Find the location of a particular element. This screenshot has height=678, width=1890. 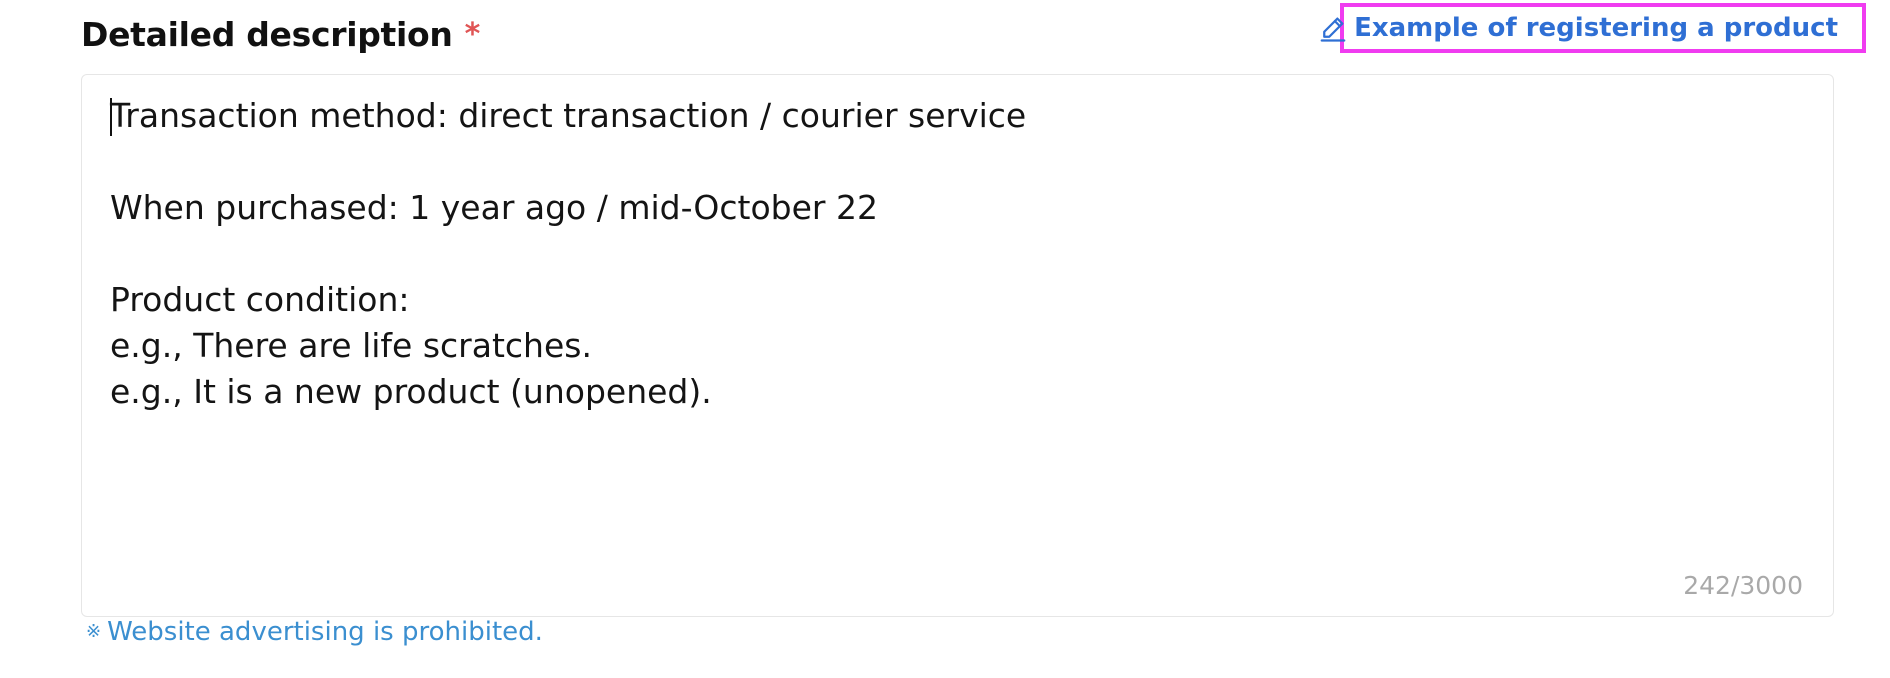

section-header: Detailed description * is located at coordinates (280, 34).